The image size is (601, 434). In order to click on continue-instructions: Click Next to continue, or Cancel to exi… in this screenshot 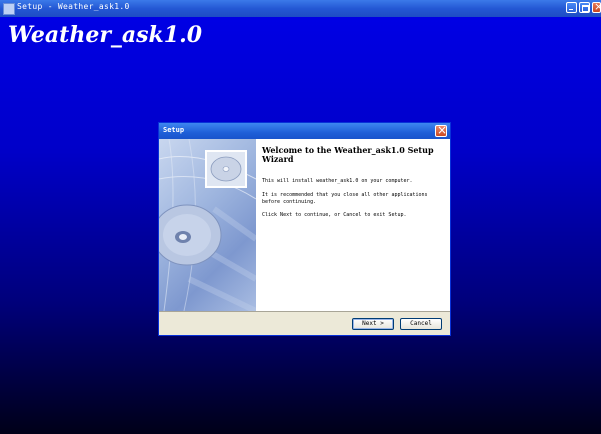, I will do `click(334, 215)`.